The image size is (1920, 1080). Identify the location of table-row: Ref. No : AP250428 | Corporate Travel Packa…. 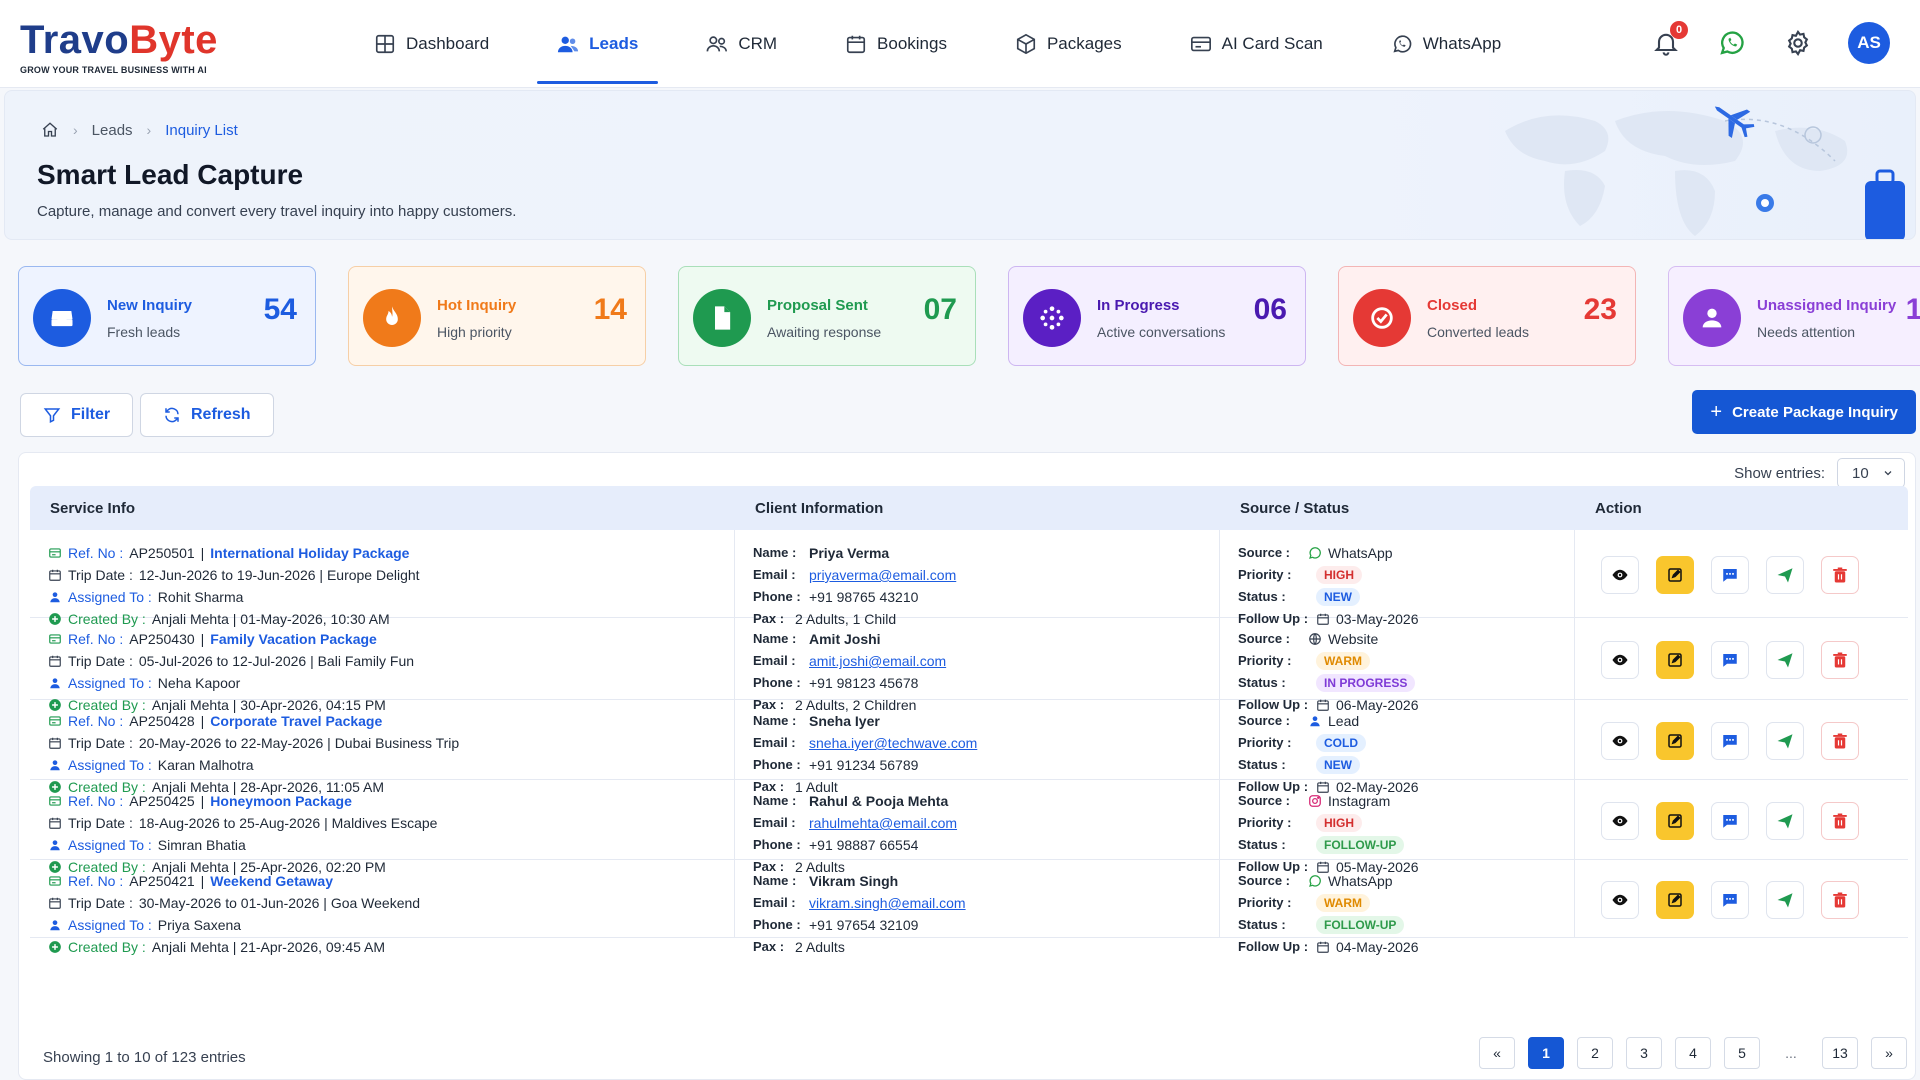
(969, 747).